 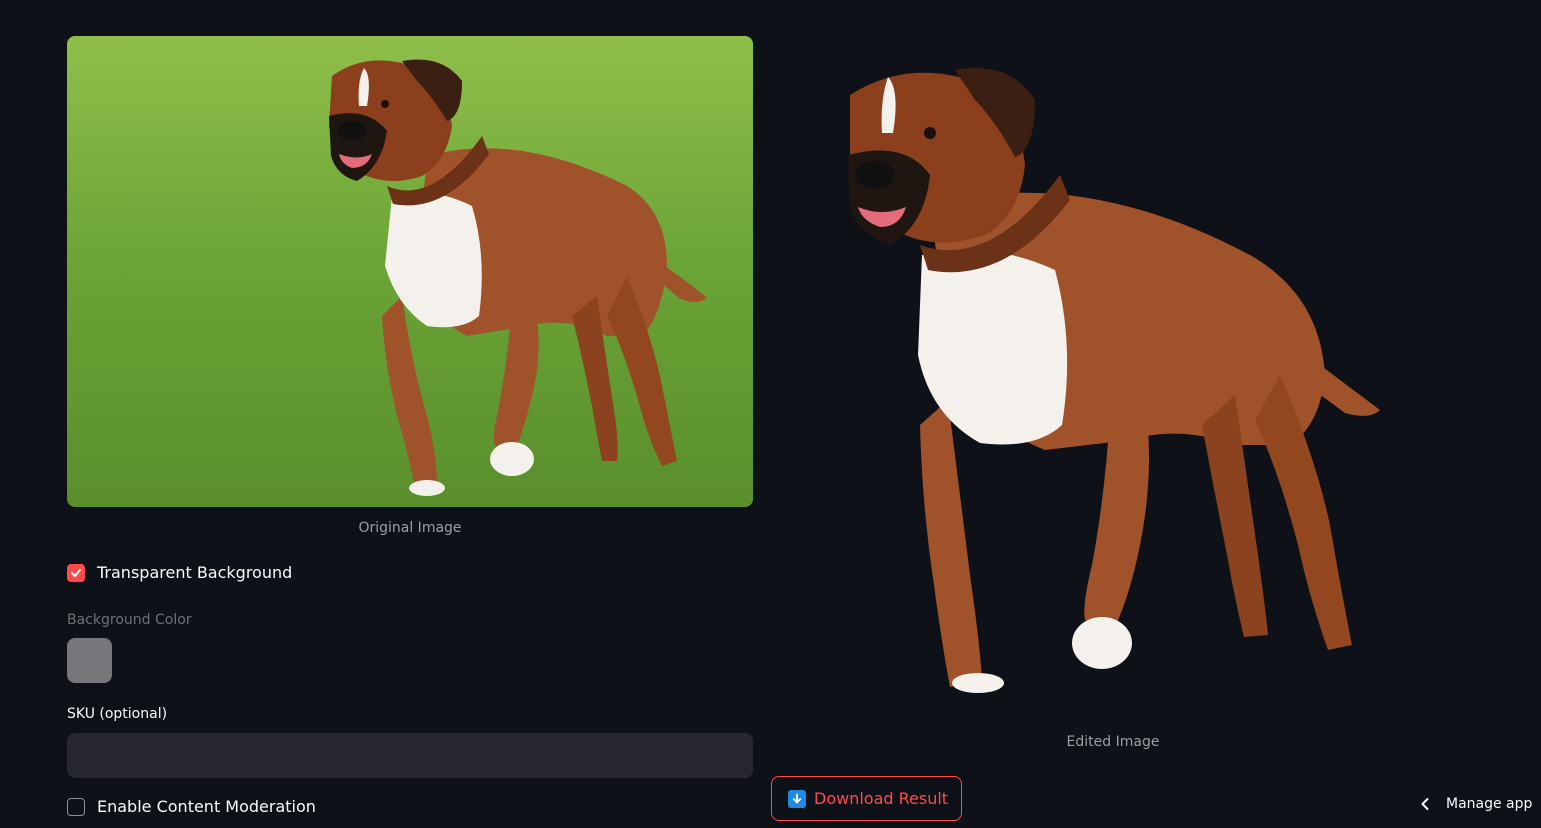 What do you see at coordinates (129, 620) in the screenshot?
I see `background-color-label: Background Color` at bounding box center [129, 620].